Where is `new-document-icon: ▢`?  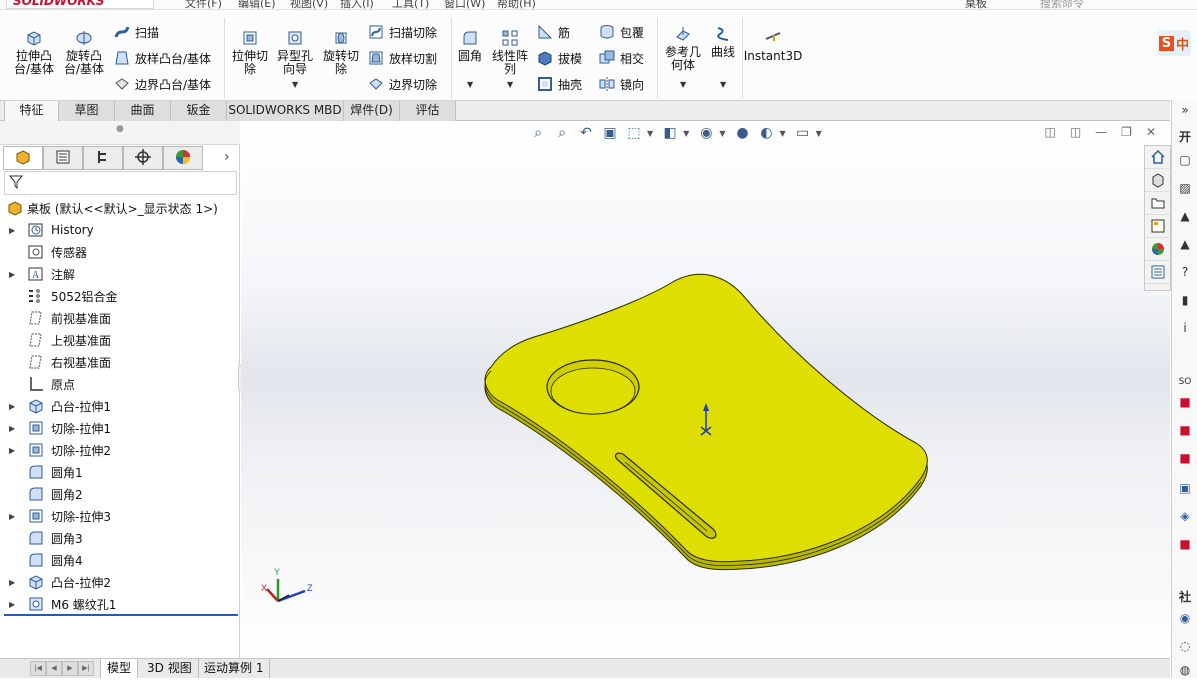 new-document-icon: ▢ is located at coordinates (1185, 160).